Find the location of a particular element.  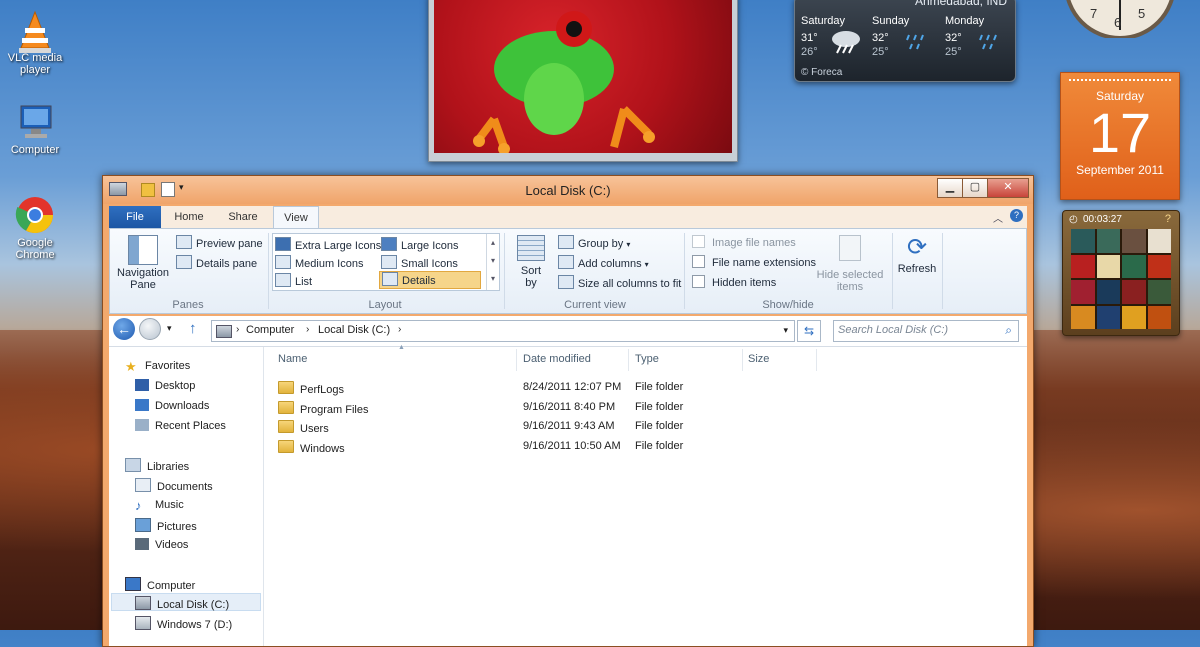

layout-scroll-arrows: ▴ ▾ ▾ is located at coordinates (492, 262).